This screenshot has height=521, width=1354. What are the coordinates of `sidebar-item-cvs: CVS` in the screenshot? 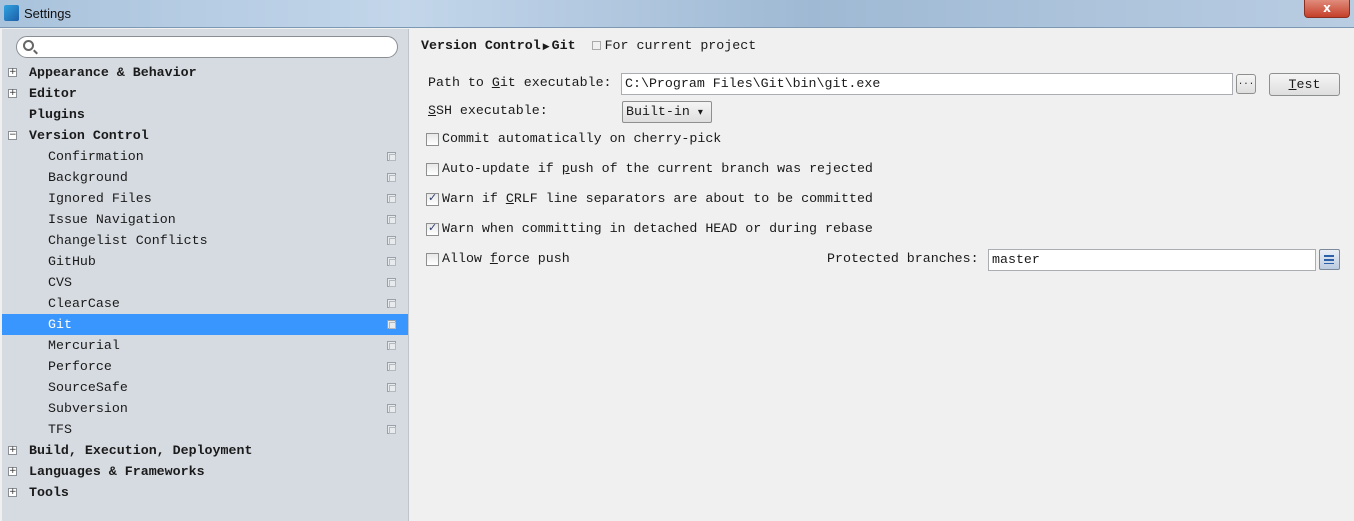 It's located at (205, 282).